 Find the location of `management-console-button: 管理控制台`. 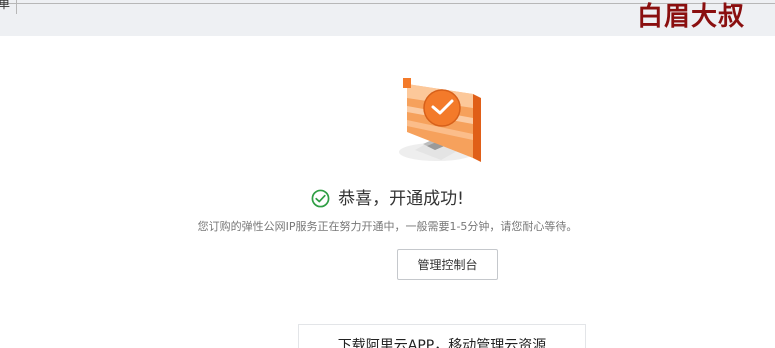

management-console-button: 管理控制台 is located at coordinates (447, 264).